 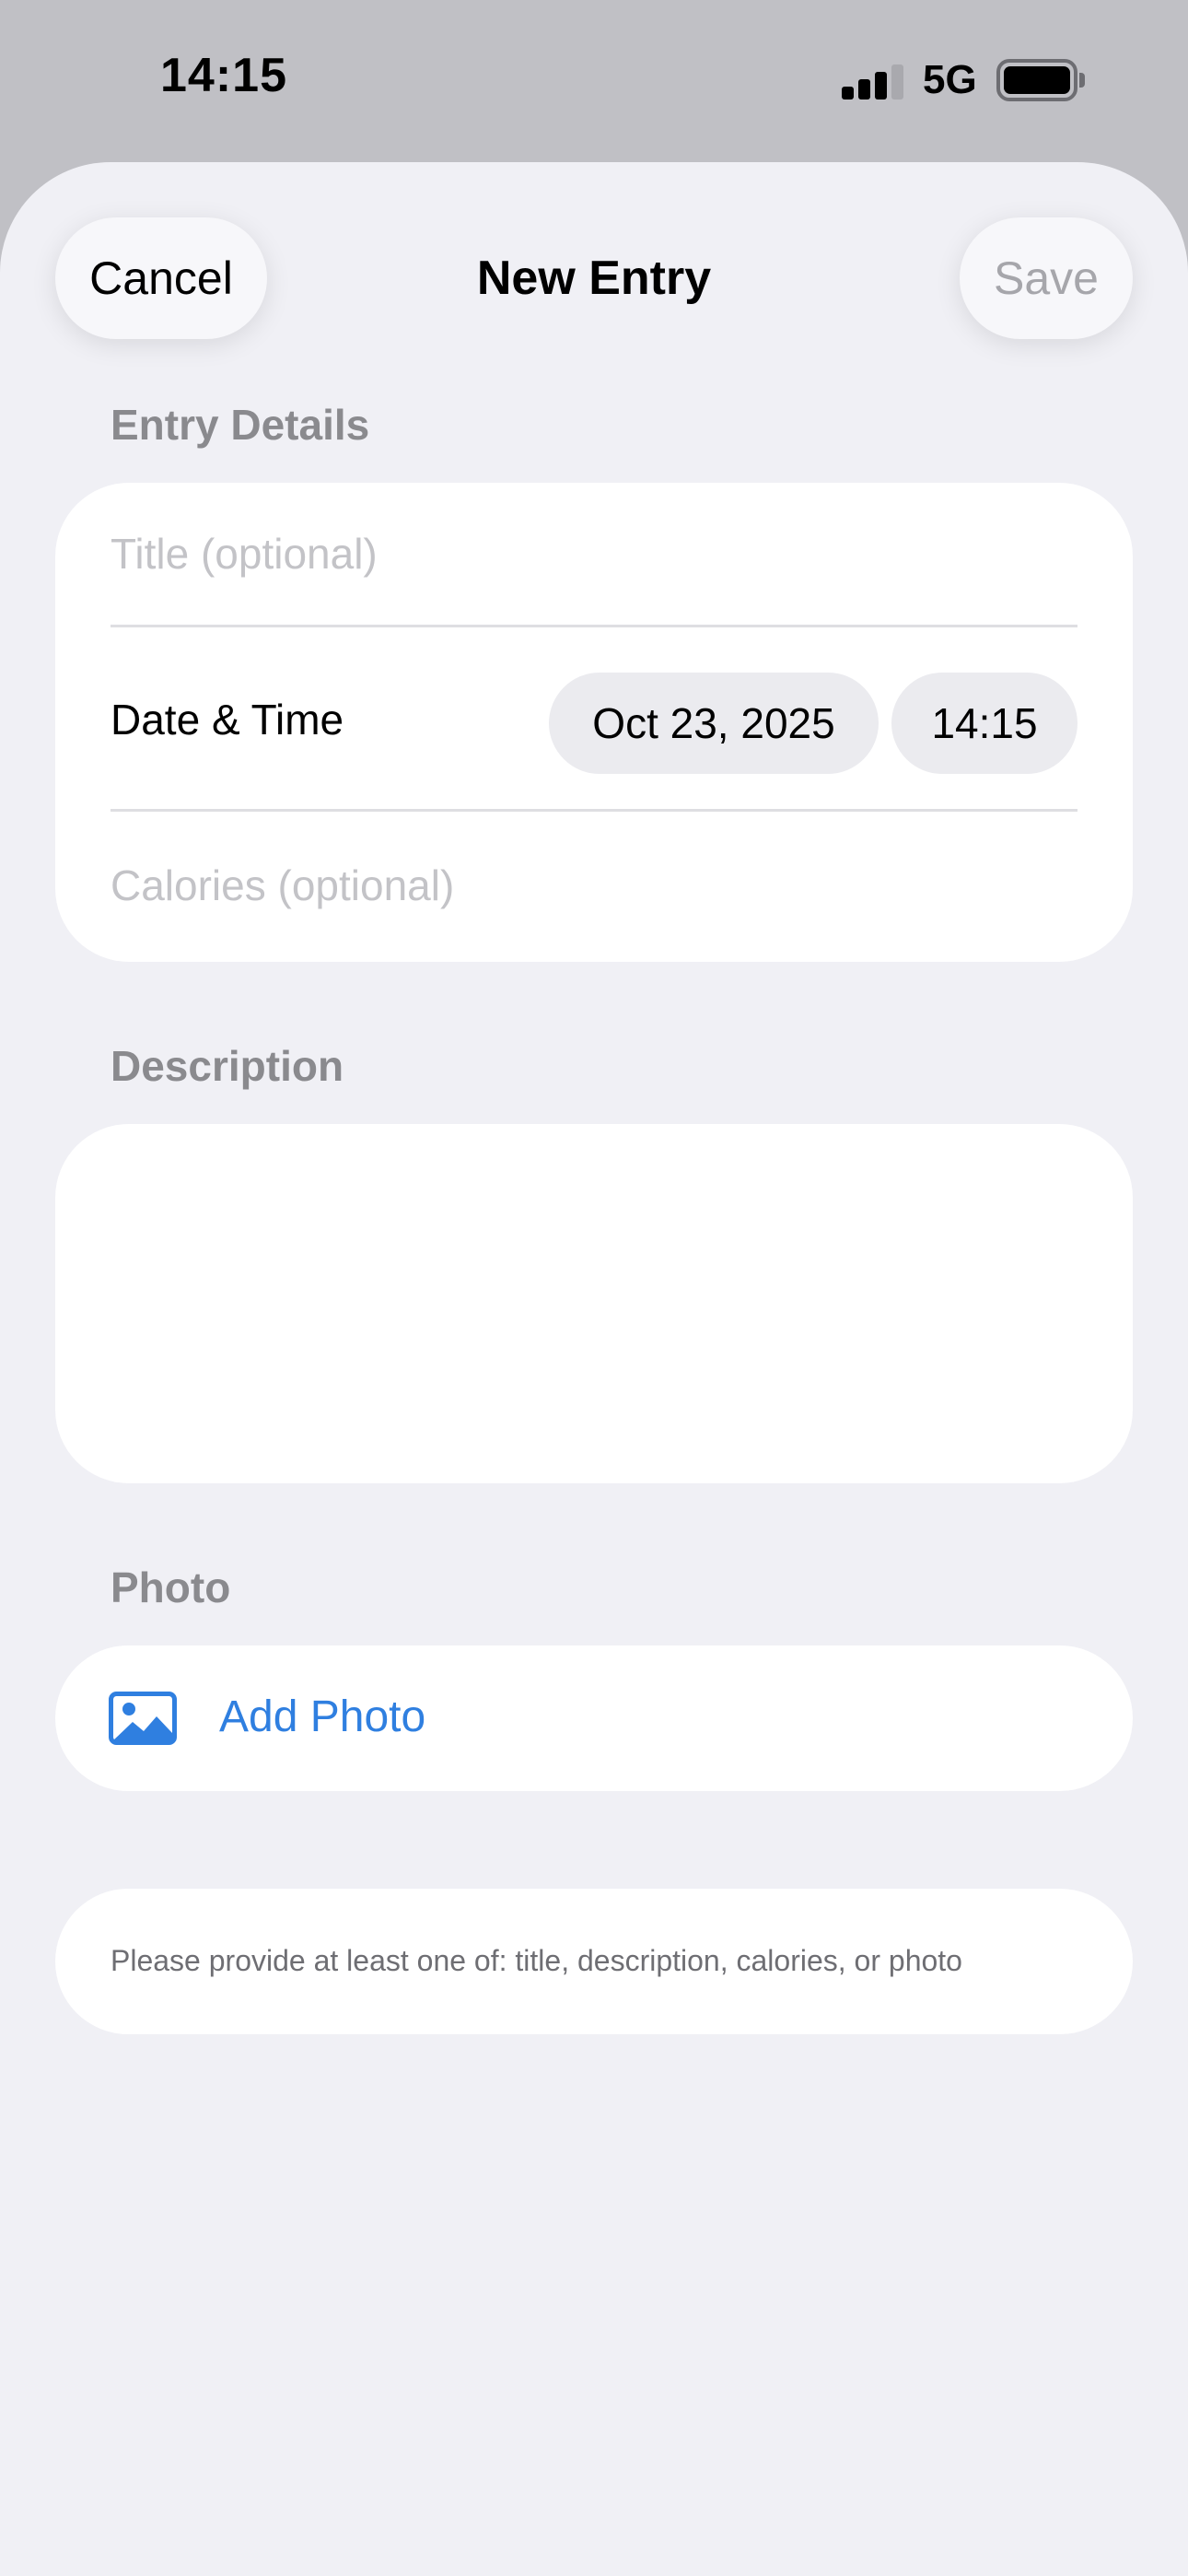 What do you see at coordinates (950, 79) in the screenshot?
I see `network-type: 5G` at bounding box center [950, 79].